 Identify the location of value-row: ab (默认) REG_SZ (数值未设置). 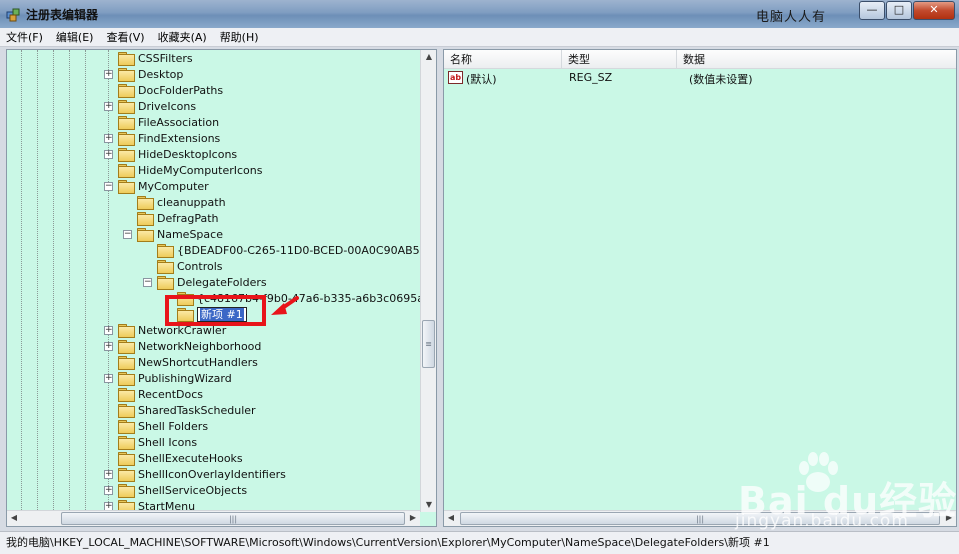
(700, 78).